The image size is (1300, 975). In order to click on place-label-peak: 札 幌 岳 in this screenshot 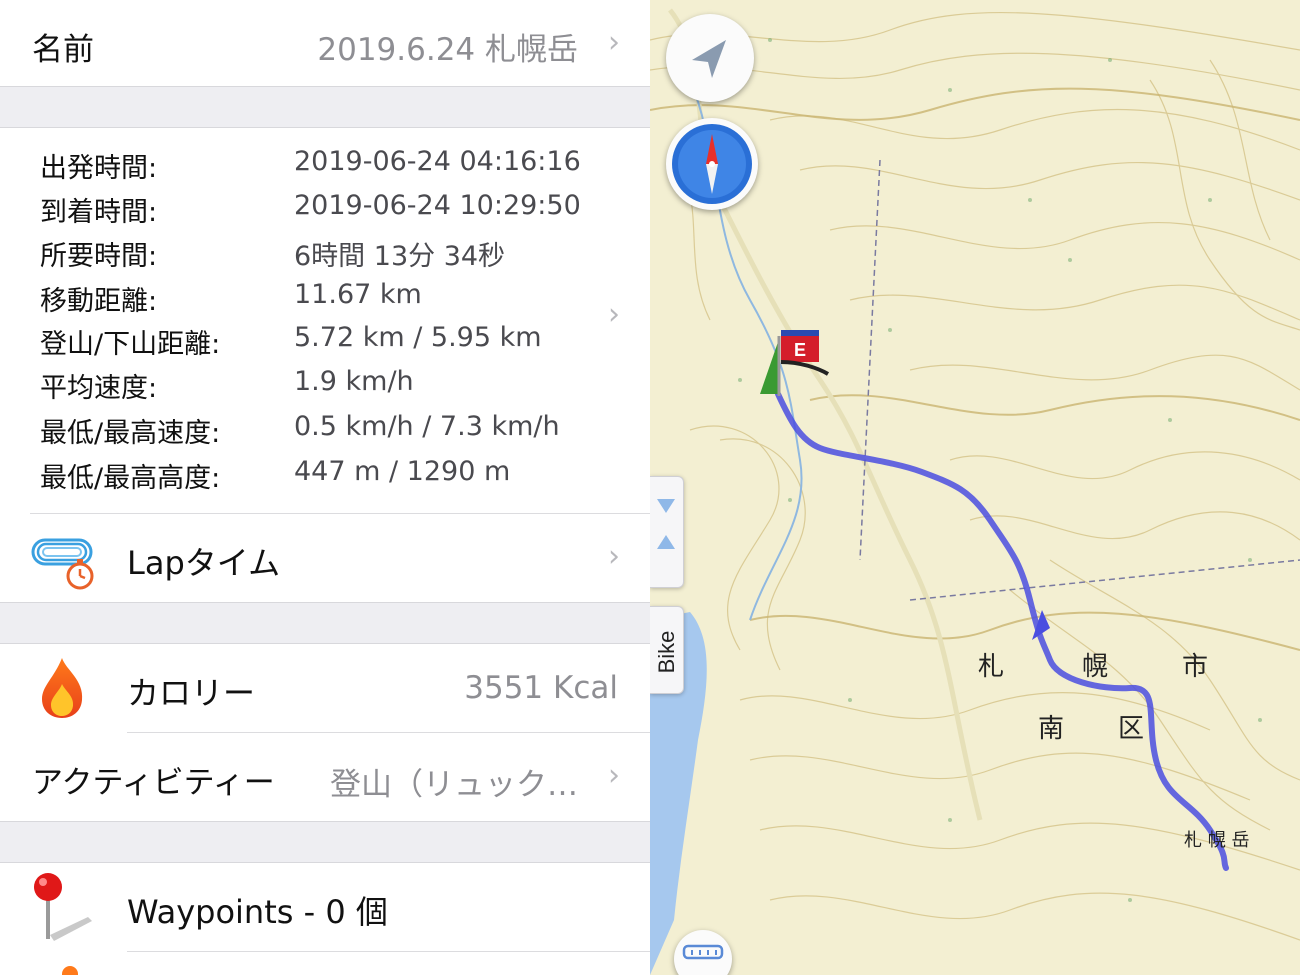, I will do `click(1217, 840)`.